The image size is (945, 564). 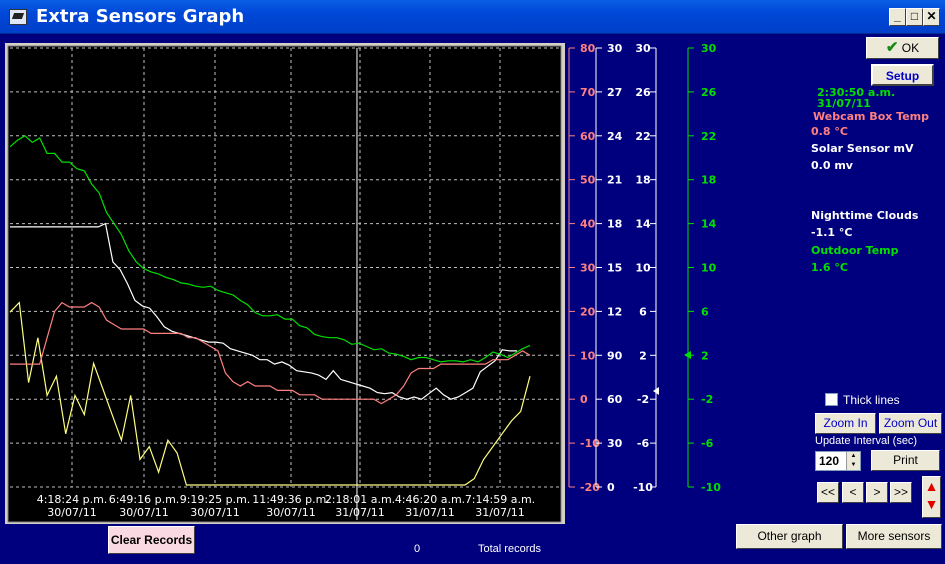 I want to click on arrow-down-icon: ▼, so click(x=931, y=504).